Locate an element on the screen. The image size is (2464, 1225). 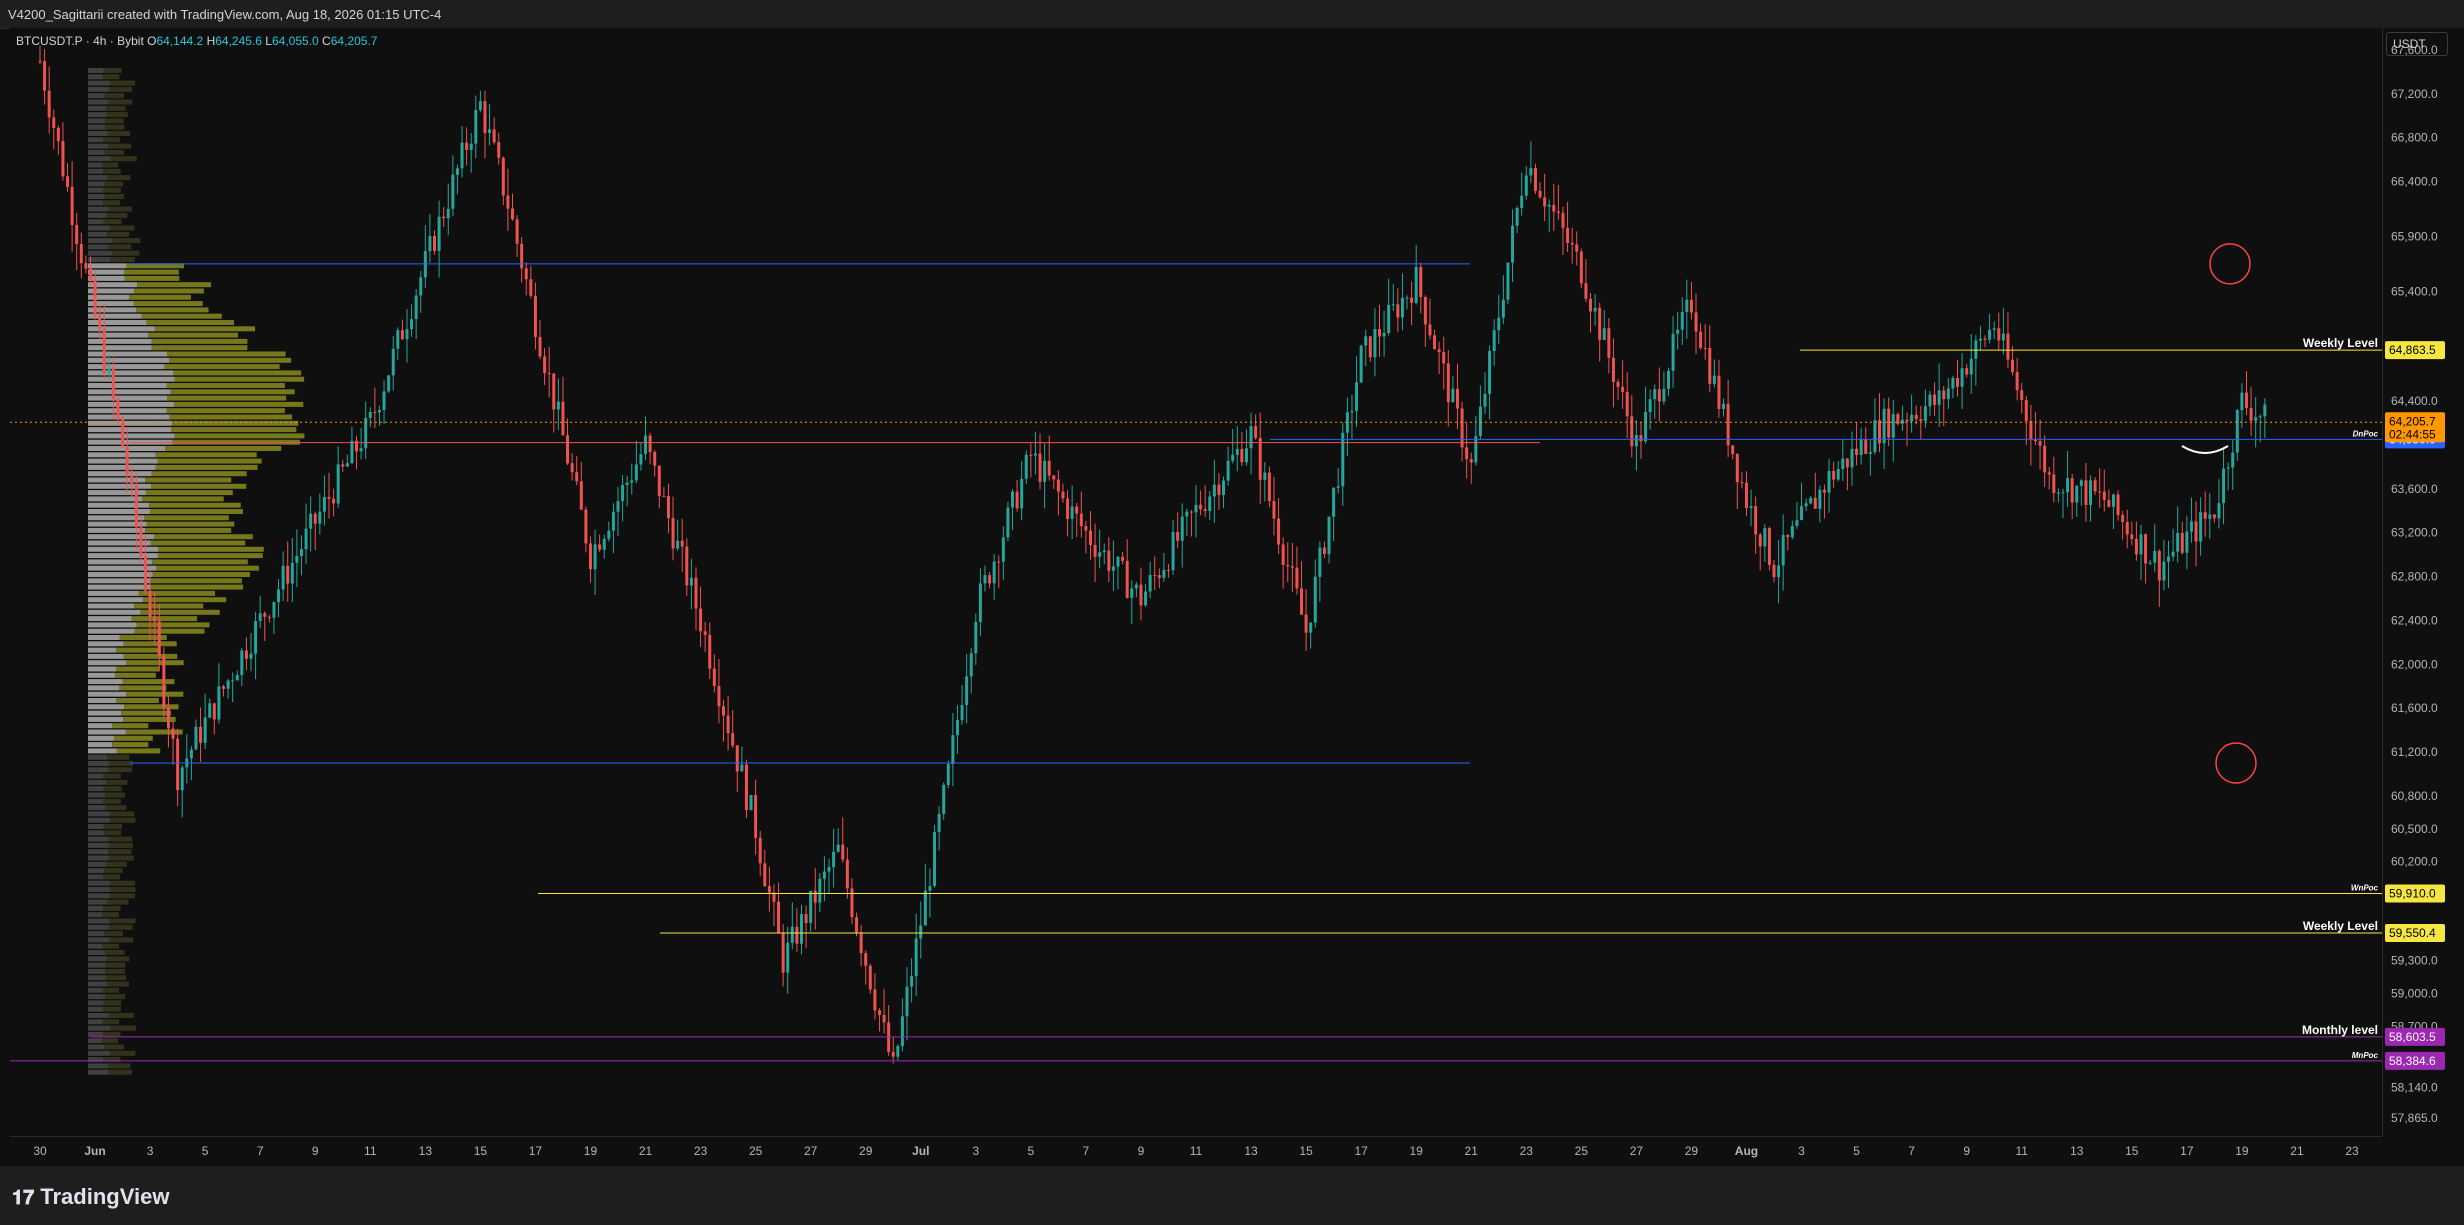
top-circle is located at coordinates (2230, 264).